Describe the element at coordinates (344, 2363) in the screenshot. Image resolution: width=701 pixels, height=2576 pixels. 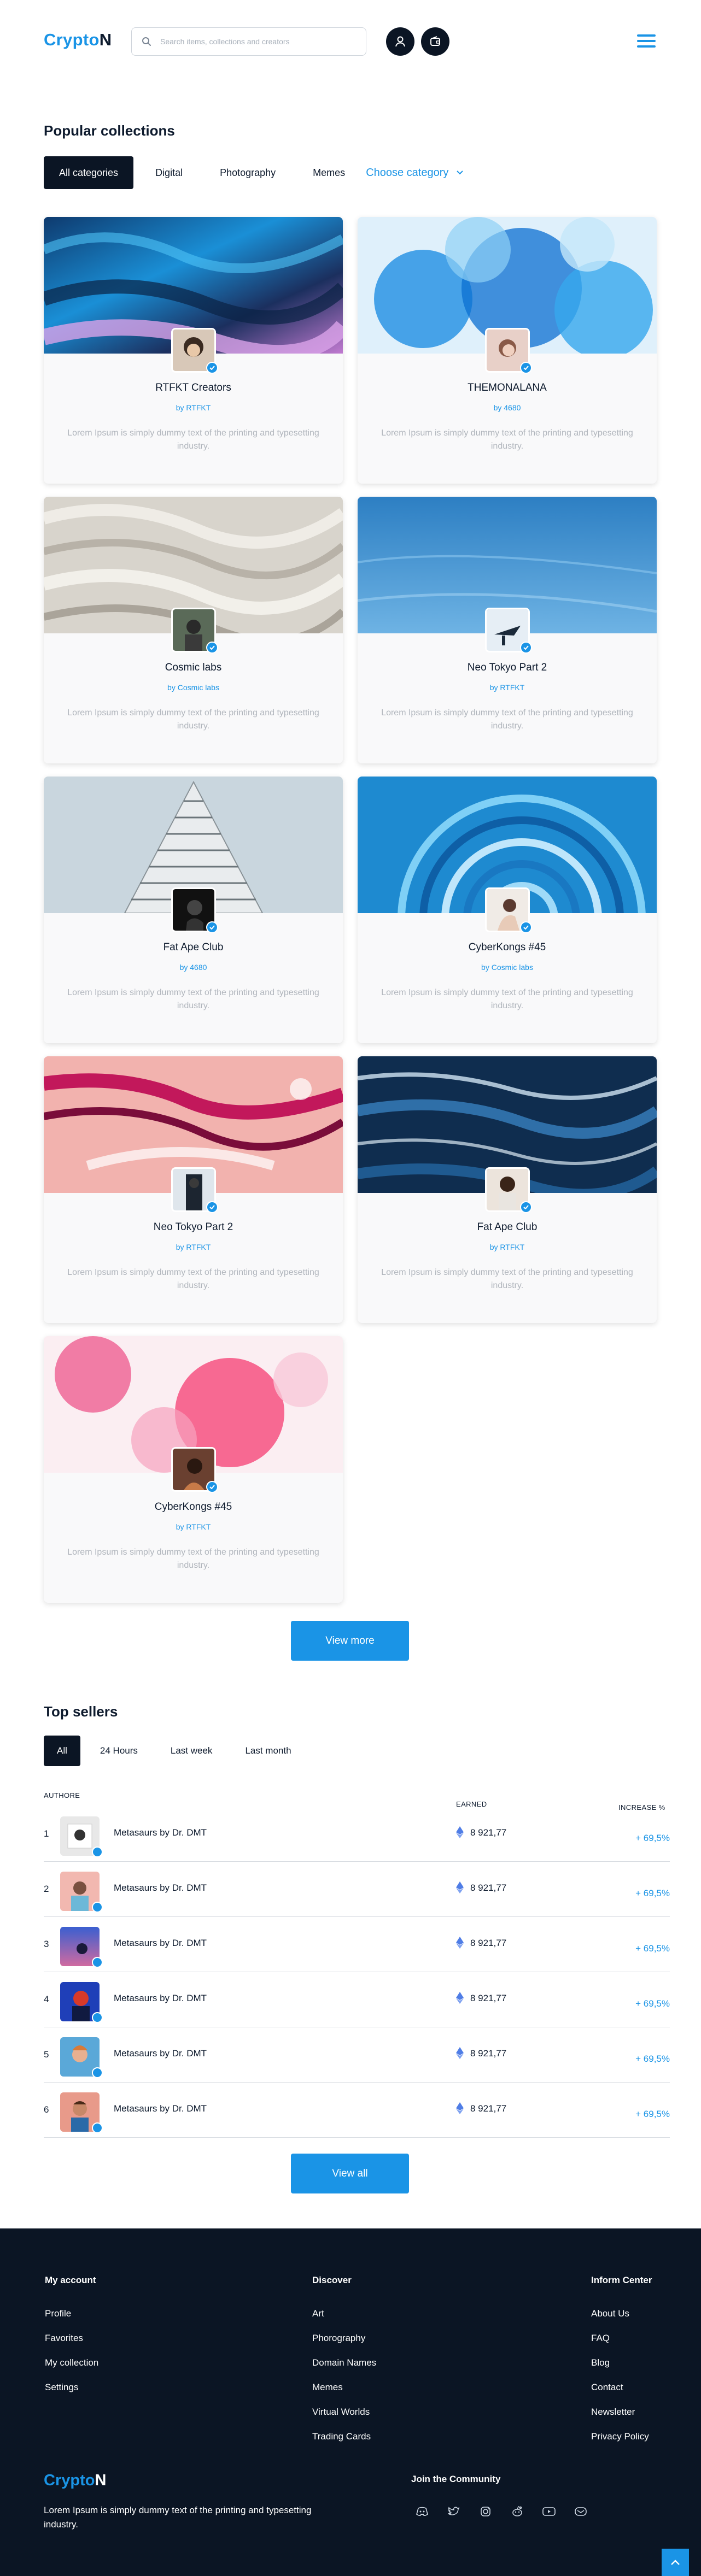
I see `footer-link-domain-names: Domain Names` at that location.